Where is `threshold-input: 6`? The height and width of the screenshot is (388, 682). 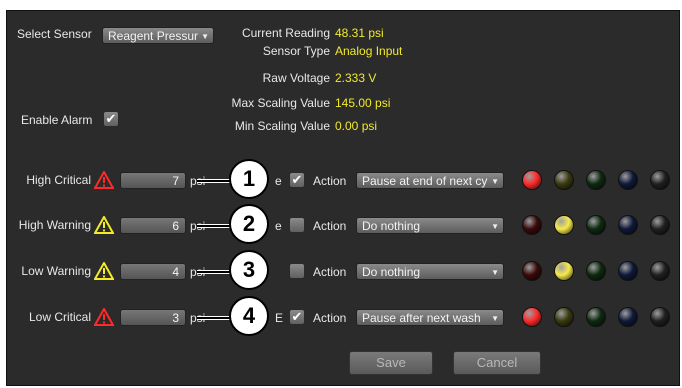
threshold-input: 6 is located at coordinates (153, 225).